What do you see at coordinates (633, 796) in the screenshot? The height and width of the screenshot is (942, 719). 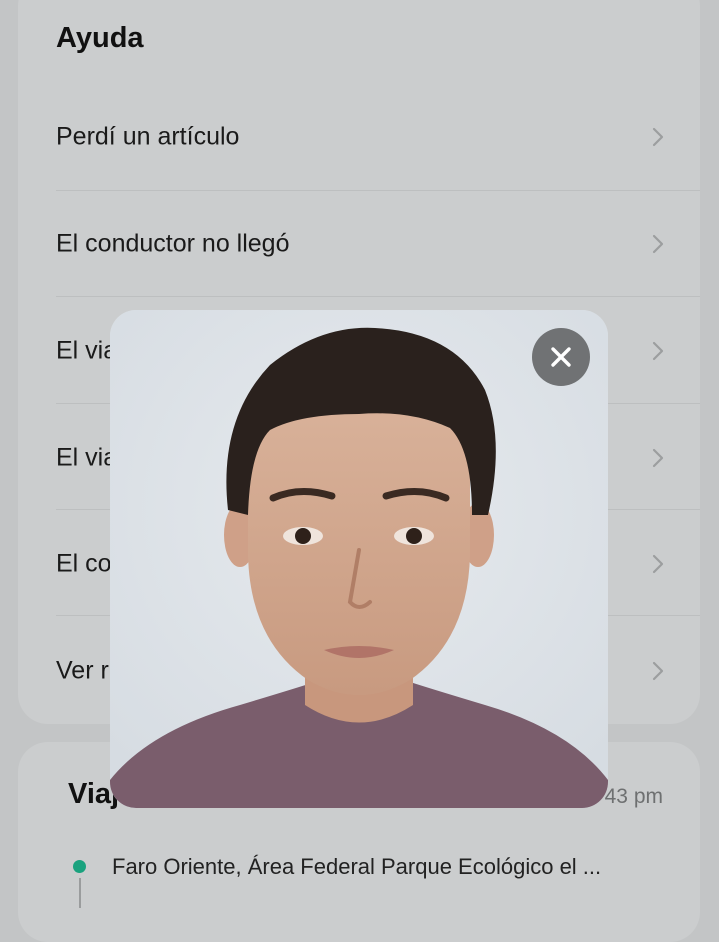 I see `trip-time: 43 pm` at bounding box center [633, 796].